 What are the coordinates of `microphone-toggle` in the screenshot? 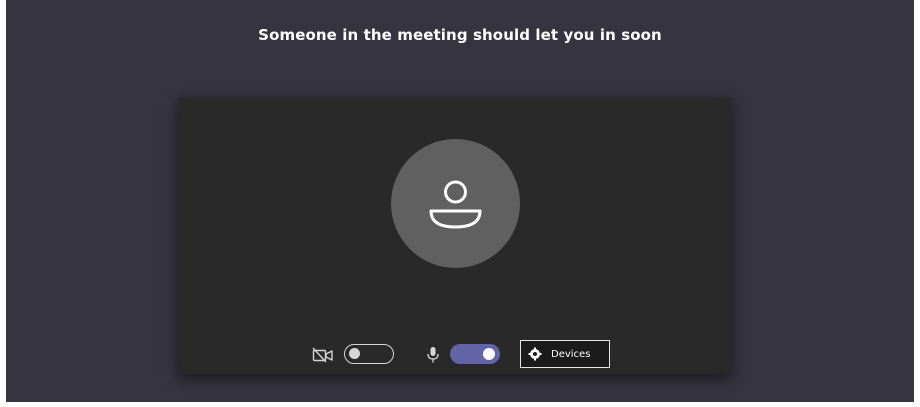 It's located at (475, 354).